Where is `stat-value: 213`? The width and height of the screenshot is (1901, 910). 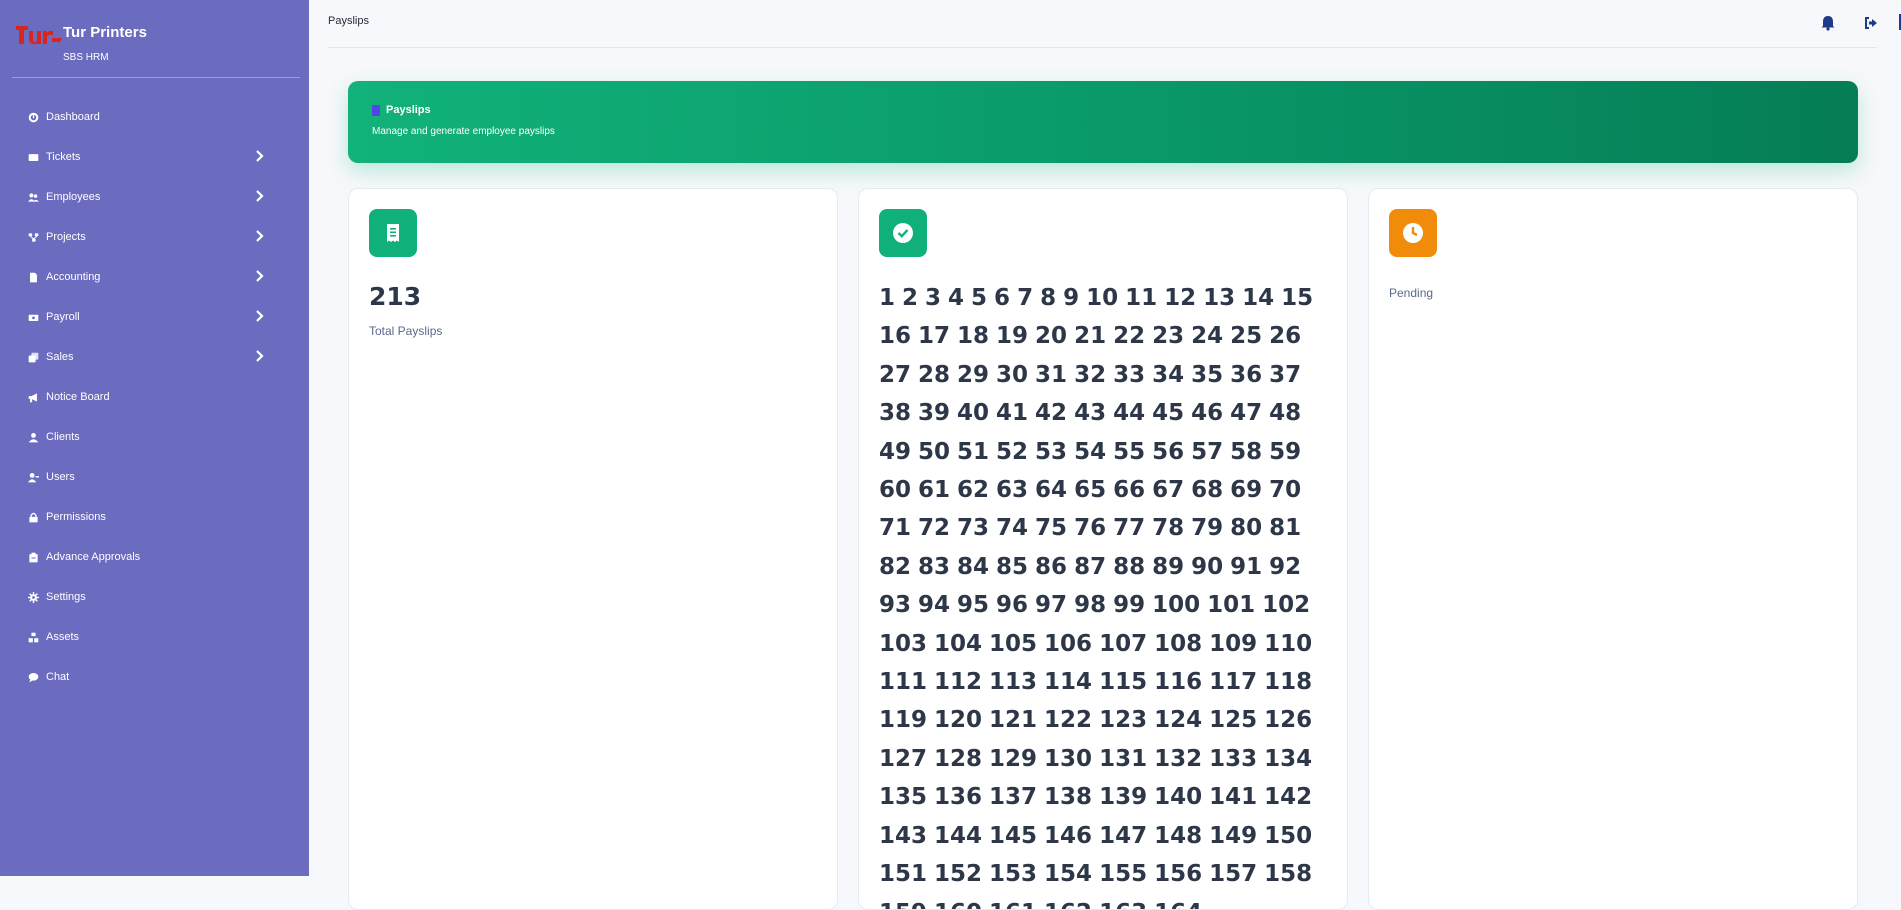 stat-value: 213 is located at coordinates (395, 296).